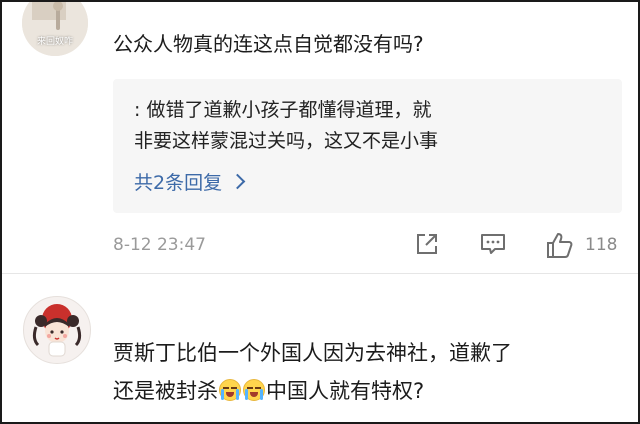 This screenshot has height=424, width=640. What do you see at coordinates (268, 44) in the screenshot?
I see `comment-text: 公众人物真的连这点自觉都没有吗?` at bounding box center [268, 44].